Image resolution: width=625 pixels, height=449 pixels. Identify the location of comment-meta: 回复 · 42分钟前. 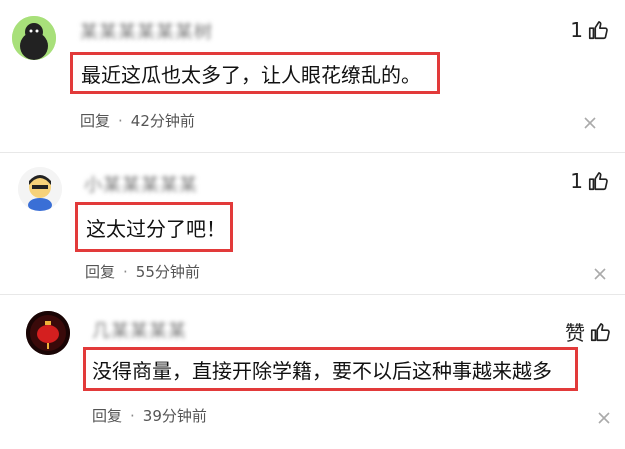
(137, 120).